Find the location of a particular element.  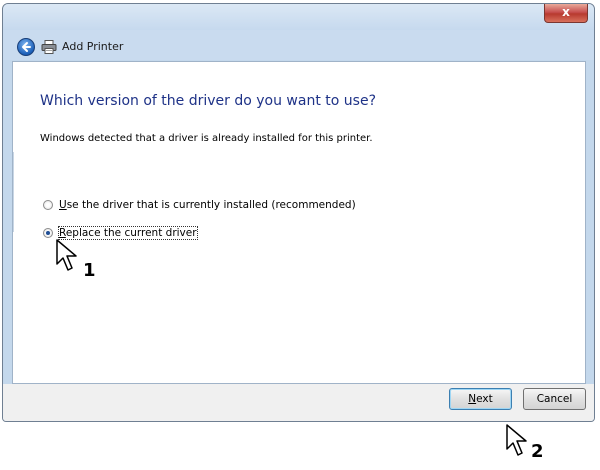

radio-replace-driver: Replace the current driver is located at coordinates (120, 233).